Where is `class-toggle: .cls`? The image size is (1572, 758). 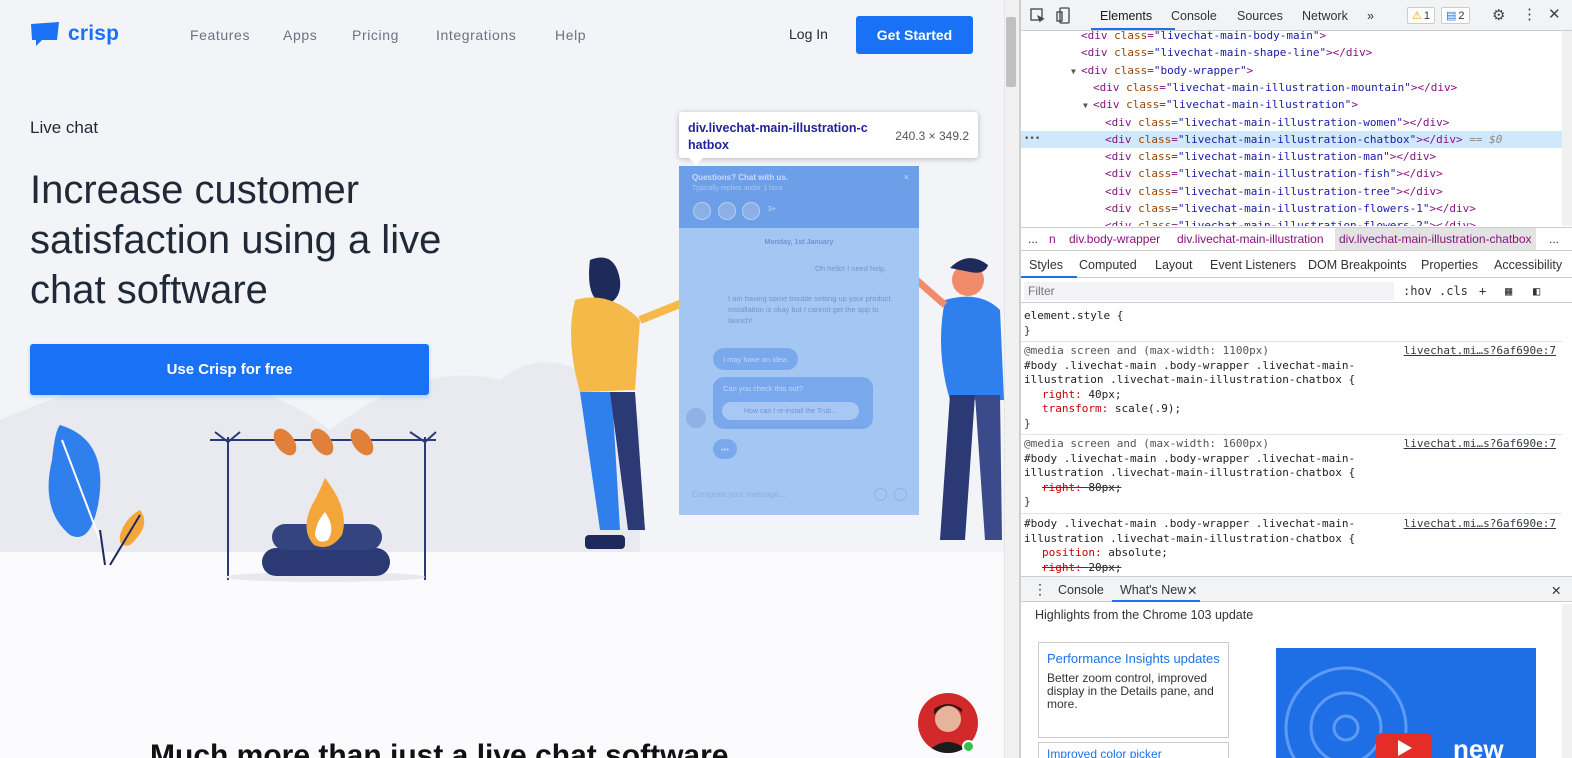 class-toggle: .cls is located at coordinates (1453, 291).